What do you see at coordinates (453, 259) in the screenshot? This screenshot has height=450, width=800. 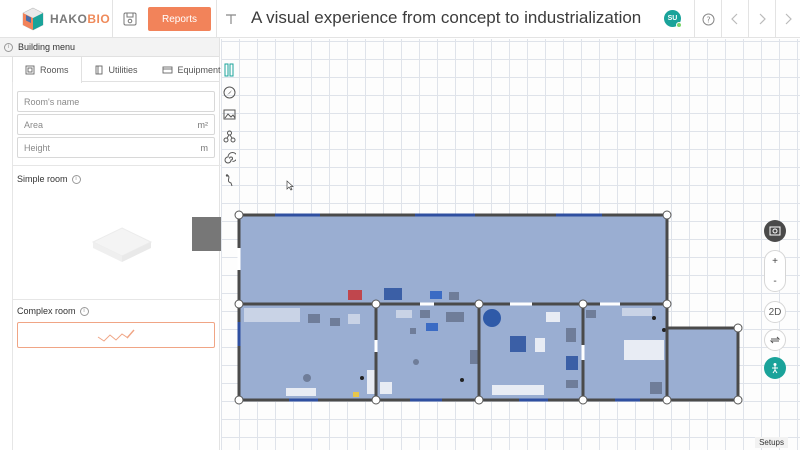 I see `room-main-hall` at bounding box center [453, 259].